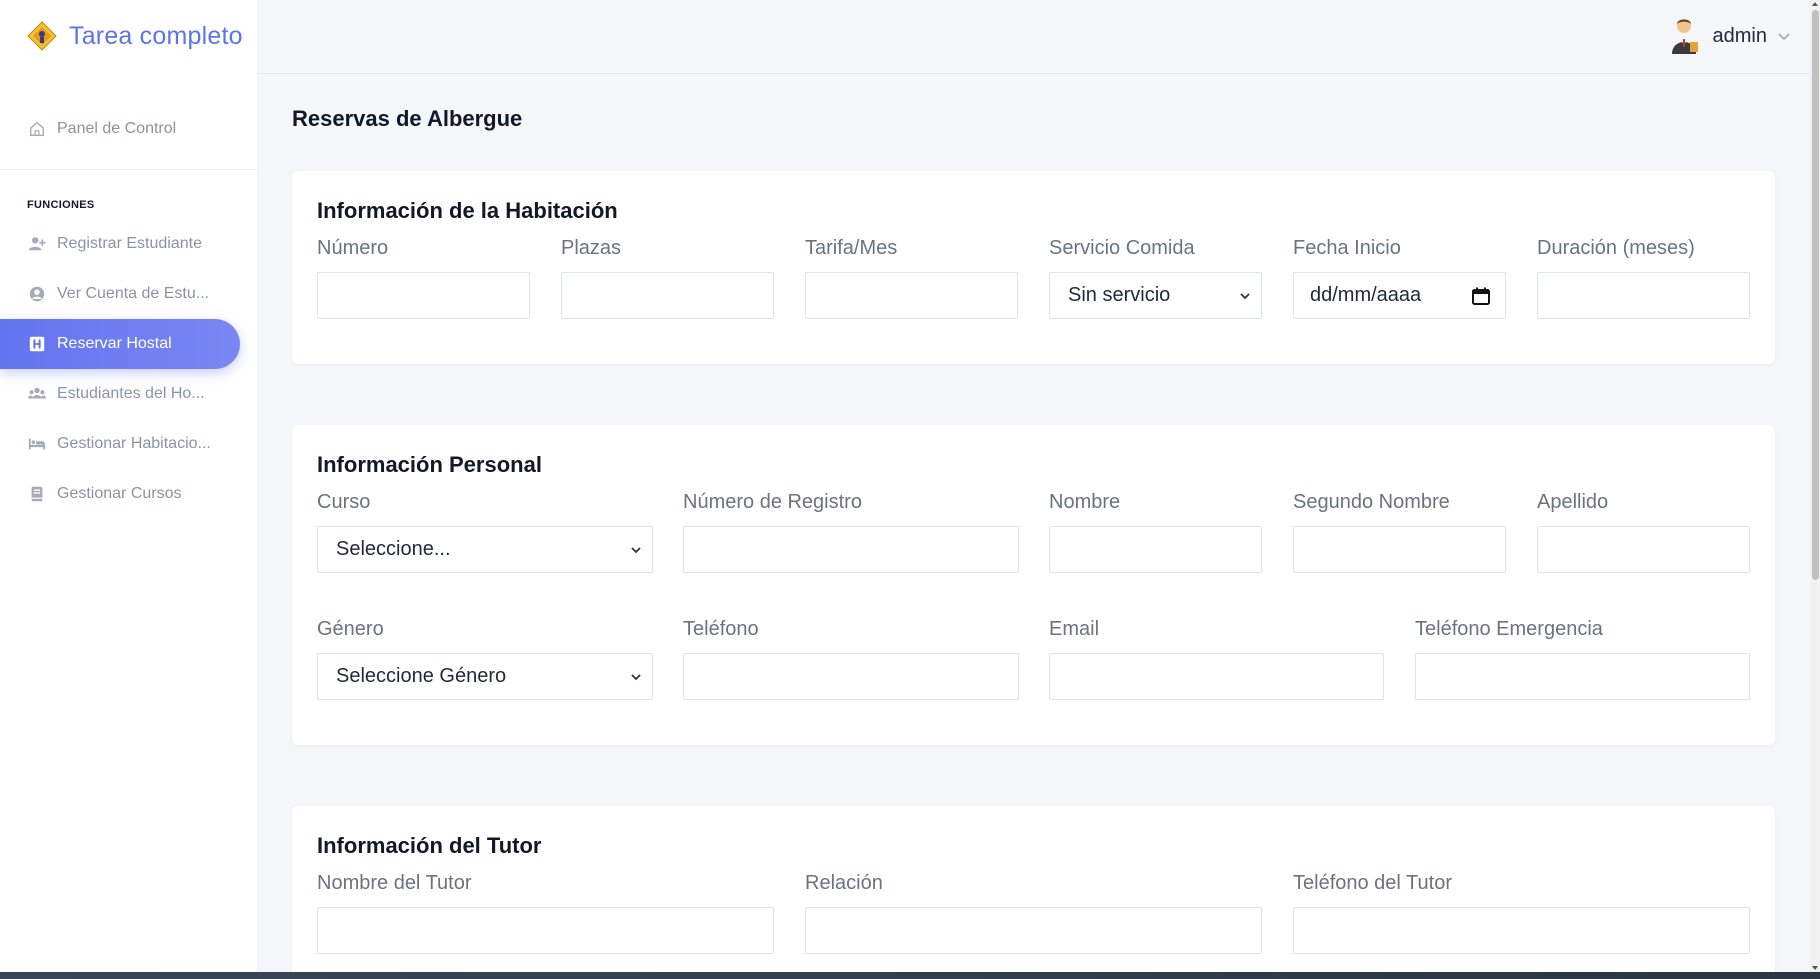 The height and width of the screenshot is (979, 1820). Describe the element at coordinates (1815, 968) in the screenshot. I see `scroll-down-arrow-icon` at that location.